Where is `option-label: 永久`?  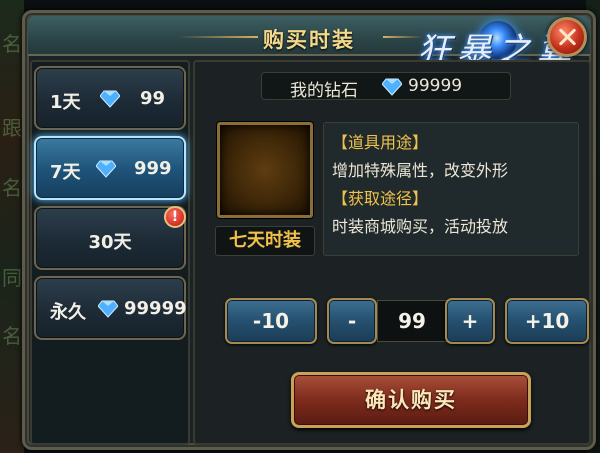 option-label: 永久 is located at coordinates (68, 312).